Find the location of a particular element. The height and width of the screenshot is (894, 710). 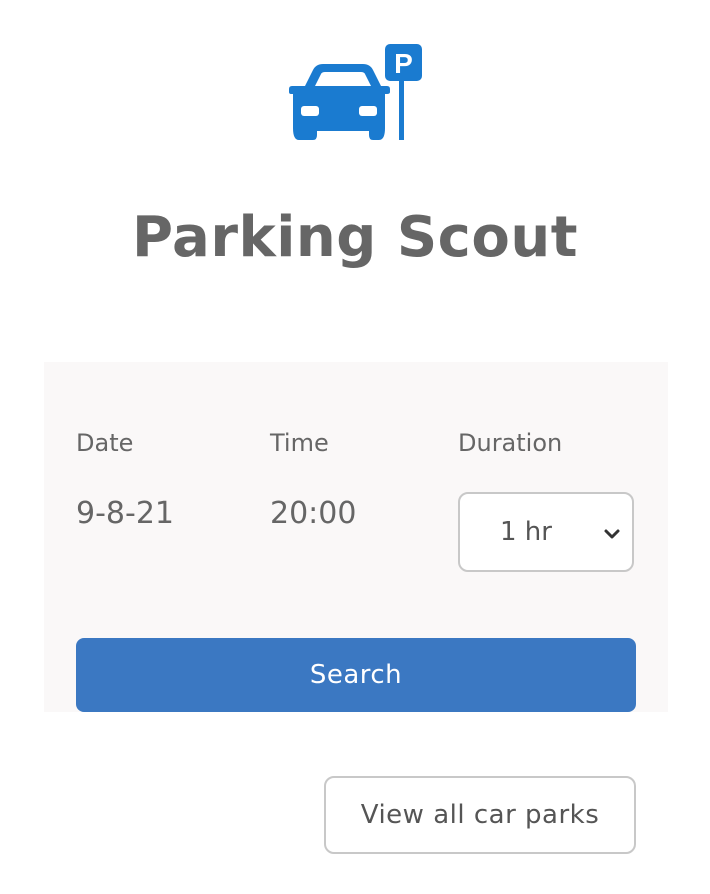

view-all-car-parks-button: View all car parks is located at coordinates (480, 815).